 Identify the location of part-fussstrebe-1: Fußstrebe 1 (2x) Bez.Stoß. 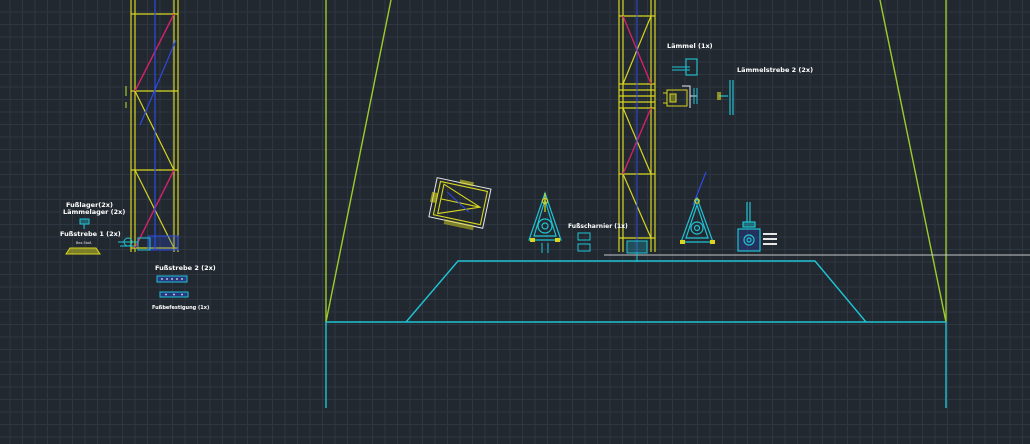
(90, 242).